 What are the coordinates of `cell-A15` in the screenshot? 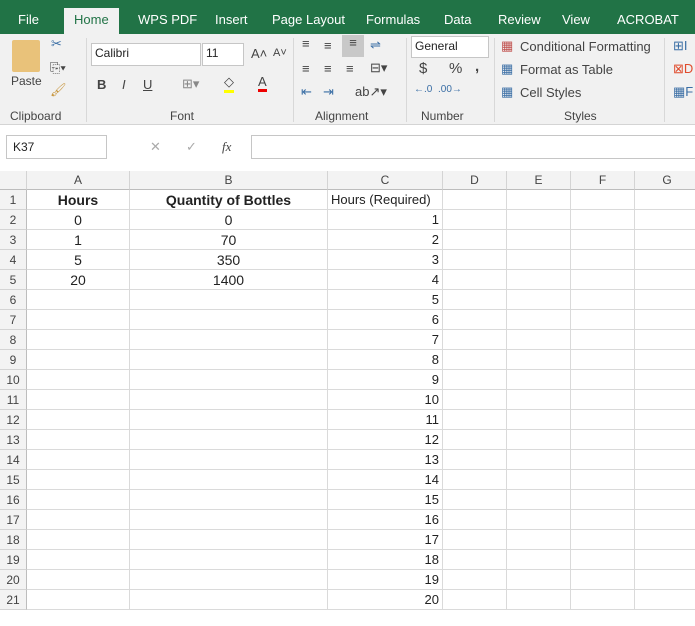 It's located at (78, 480).